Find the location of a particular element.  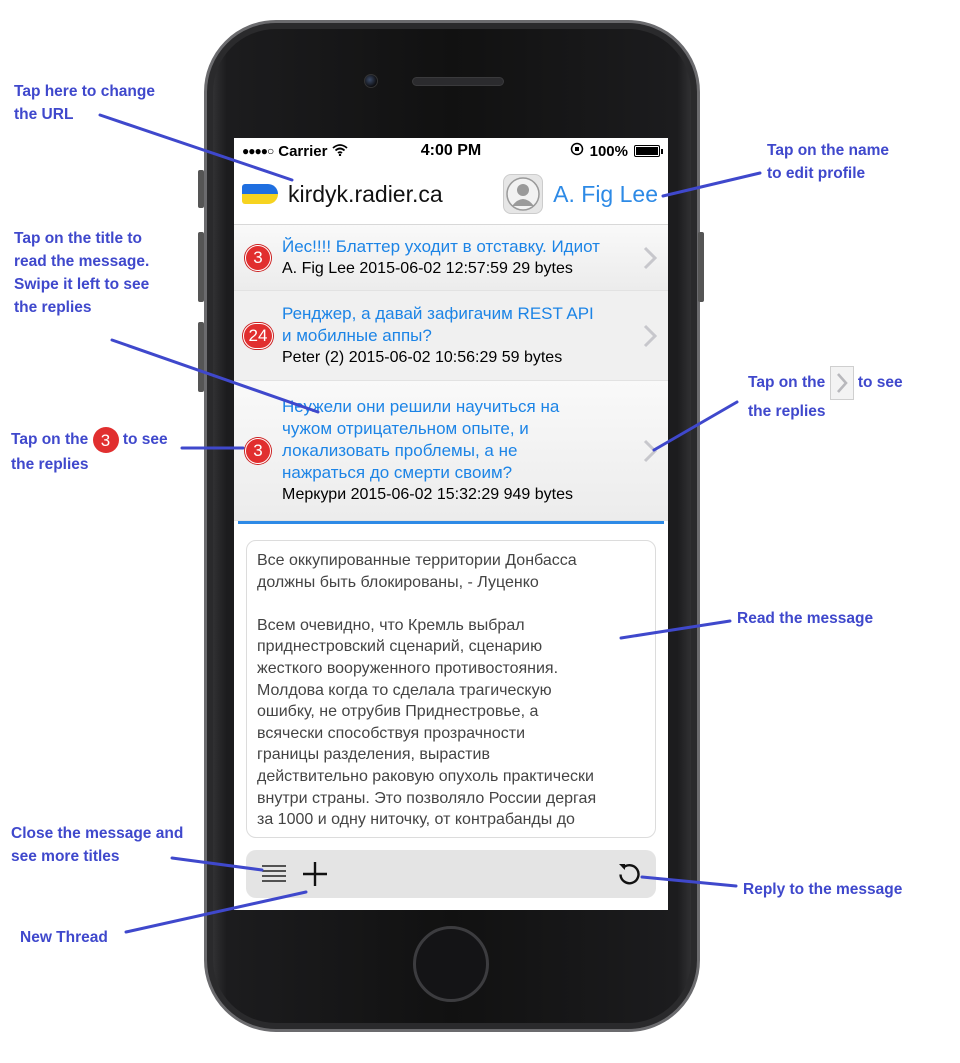

note-badge-replies: Tap on the 3 to see the replies is located at coordinates (89, 451).